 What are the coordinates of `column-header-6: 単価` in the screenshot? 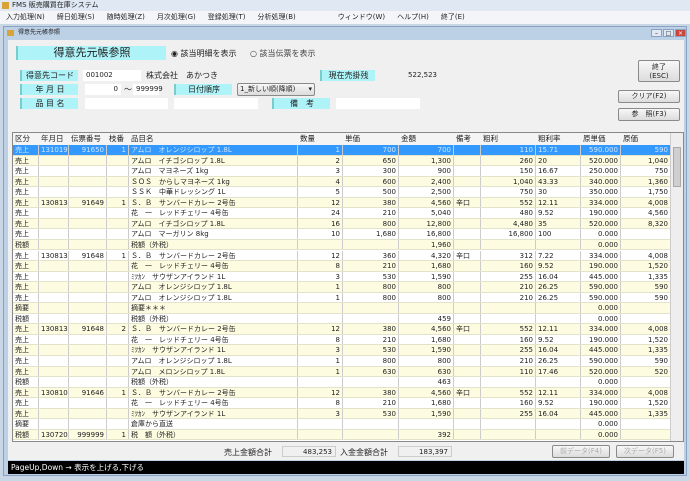 It's located at (371, 139).